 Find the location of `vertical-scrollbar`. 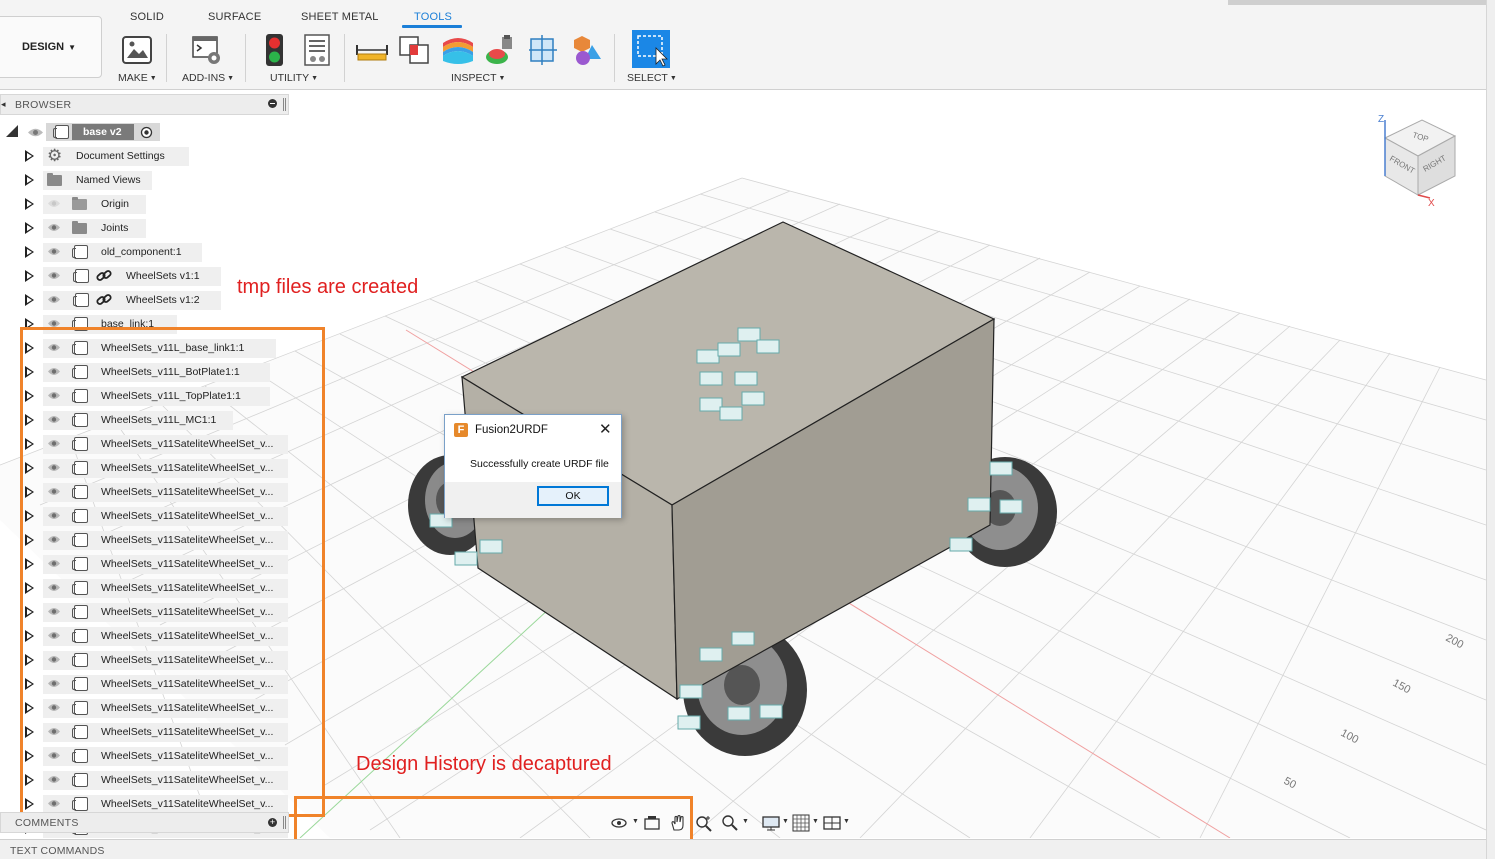

vertical-scrollbar is located at coordinates (1490, 429).